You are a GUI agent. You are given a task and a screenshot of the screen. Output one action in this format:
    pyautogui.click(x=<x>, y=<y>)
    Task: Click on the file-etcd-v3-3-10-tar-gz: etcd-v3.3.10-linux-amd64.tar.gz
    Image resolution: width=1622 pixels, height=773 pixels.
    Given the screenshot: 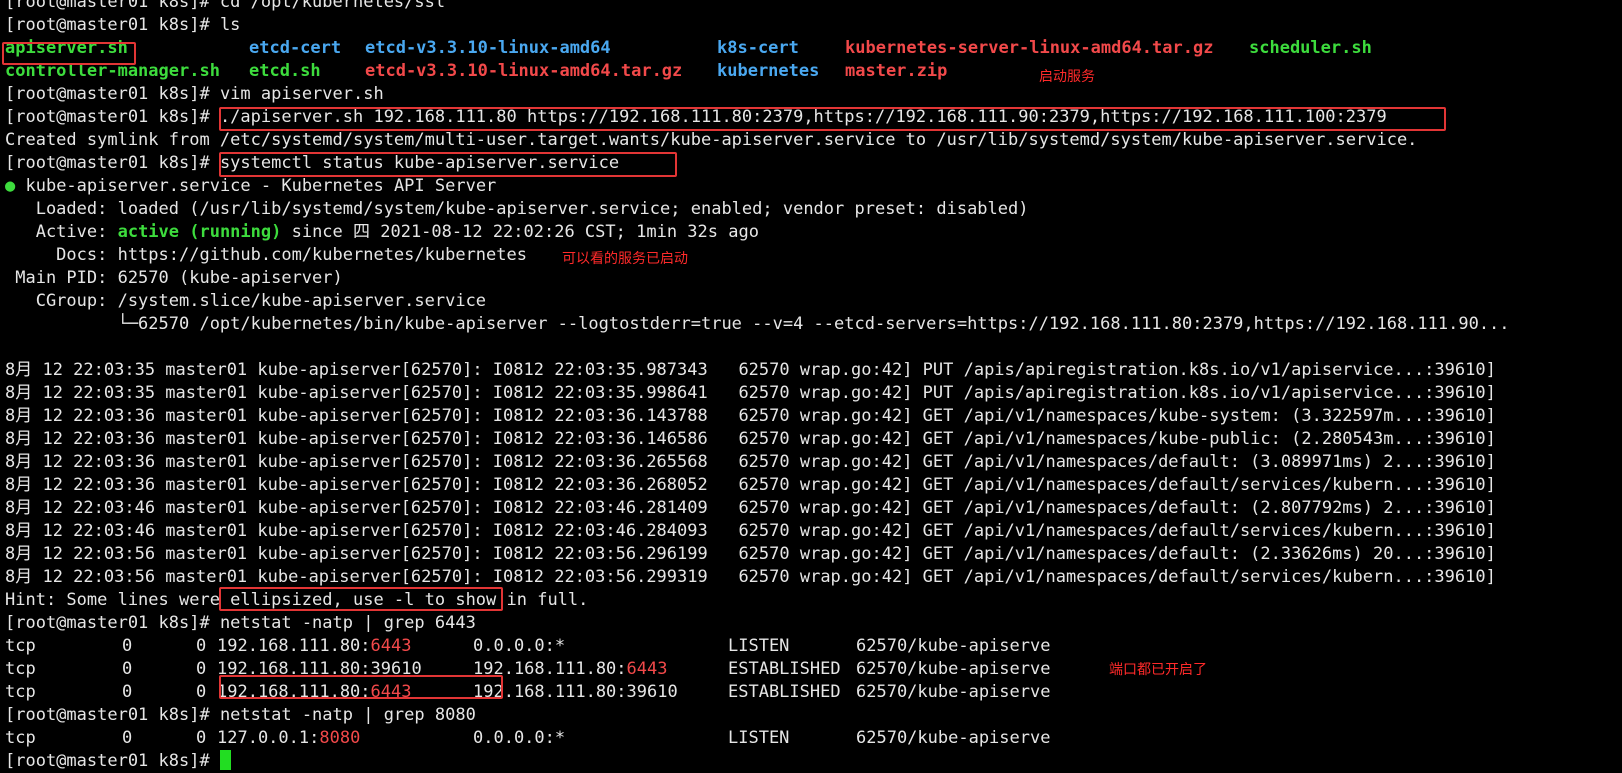 What is the action you would take?
    pyautogui.click(x=523, y=71)
    